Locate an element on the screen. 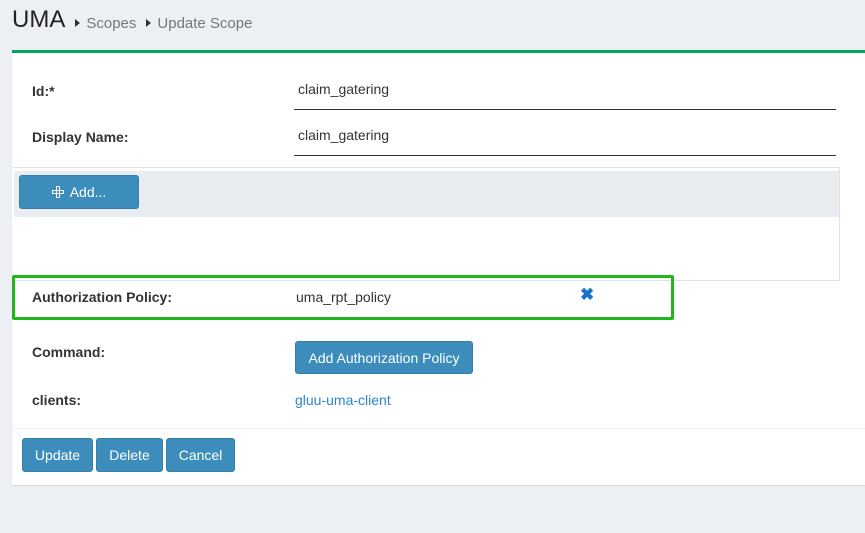  authorization-policy-label: Authorization Policy: is located at coordinates (102, 297).